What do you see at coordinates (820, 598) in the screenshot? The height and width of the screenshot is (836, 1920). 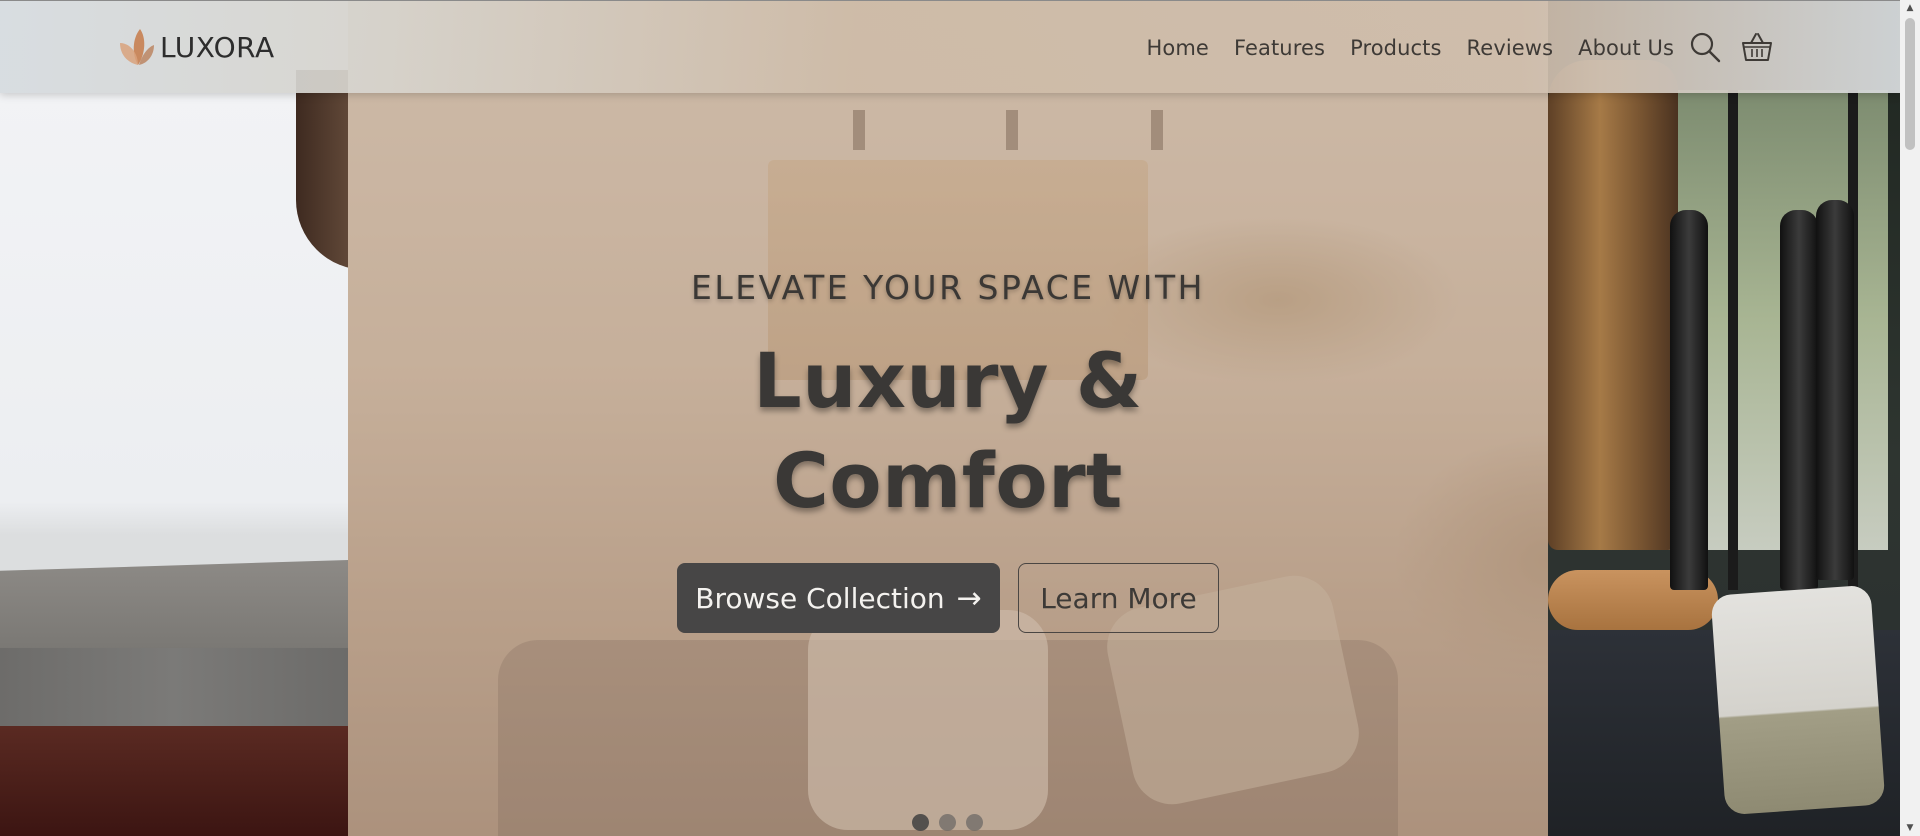 I see `browse-collection-label: Browse Collection` at bounding box center [820, 598].